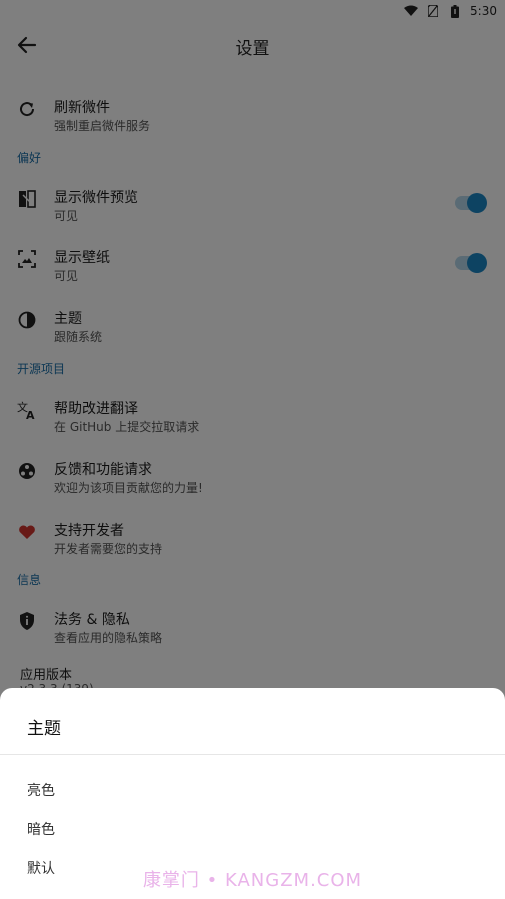  I want to click on theme-option-dark: 暗色, so click(41, 829).